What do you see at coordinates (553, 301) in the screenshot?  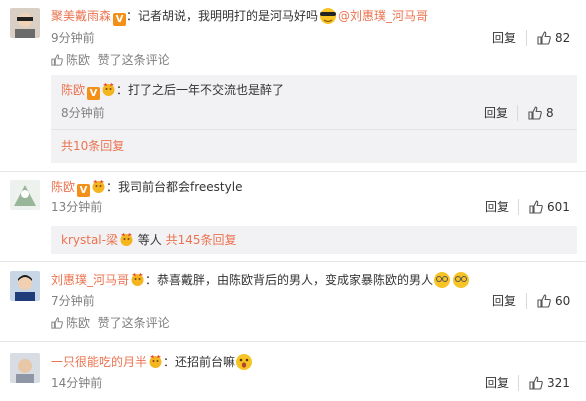 I see `like-button: 60` at bounding box center [553, 301].